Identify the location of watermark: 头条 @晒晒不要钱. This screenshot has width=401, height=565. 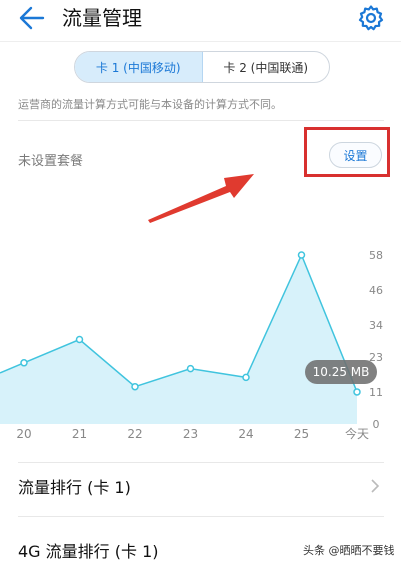
(349, 550).